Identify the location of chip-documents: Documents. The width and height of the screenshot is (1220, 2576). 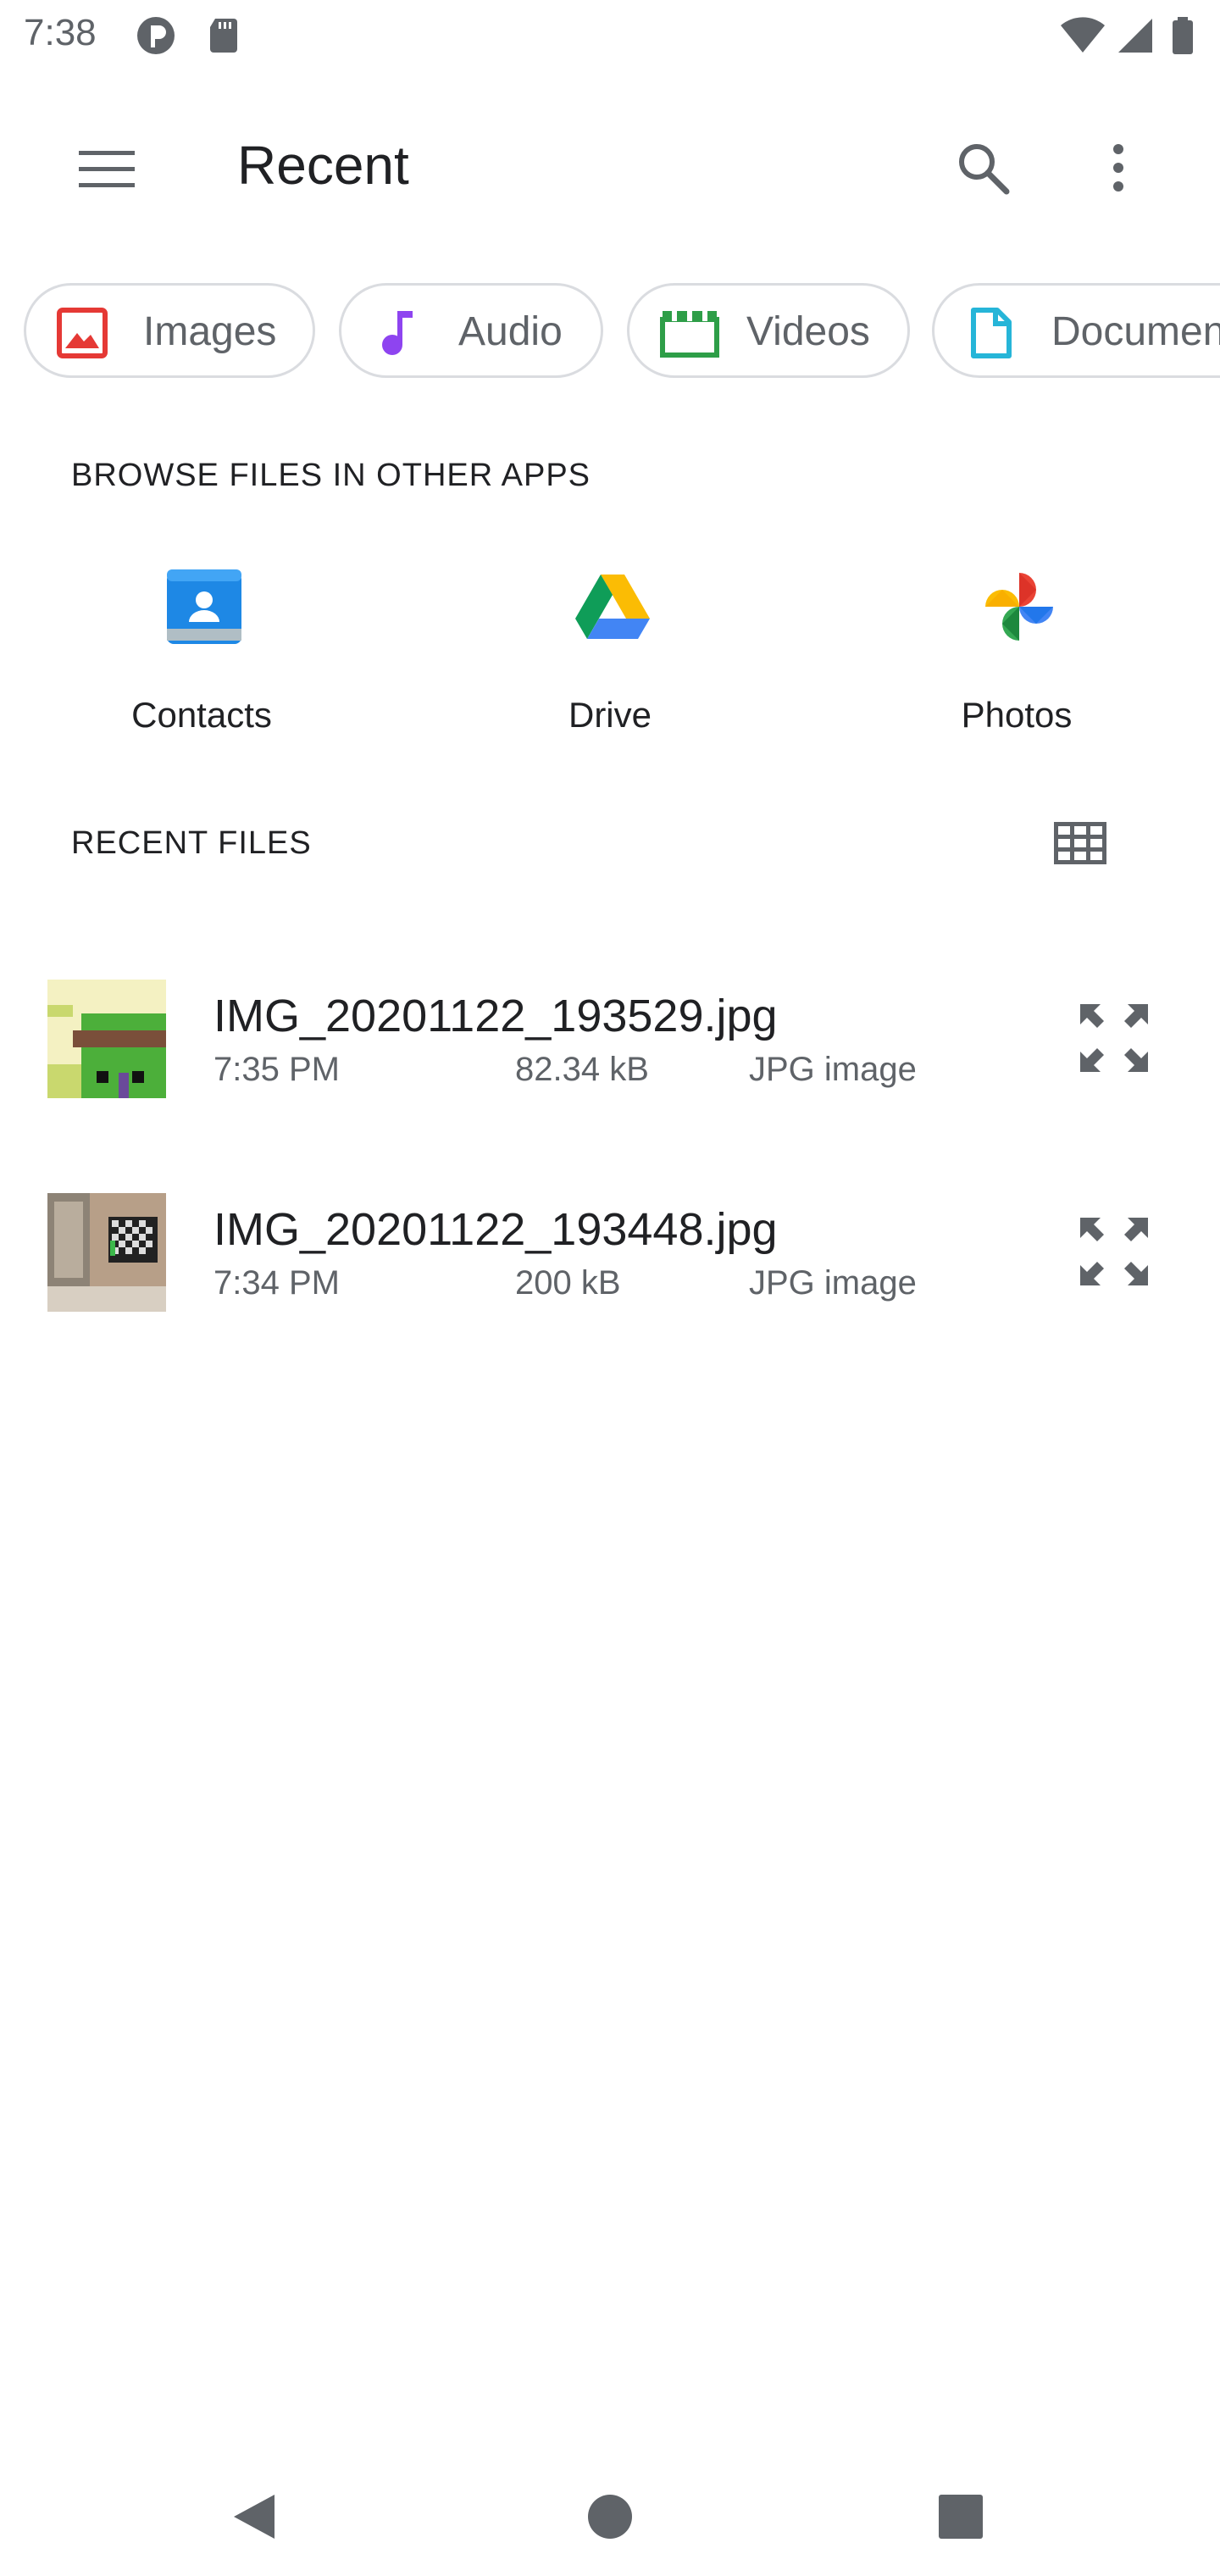
(1076, 330).